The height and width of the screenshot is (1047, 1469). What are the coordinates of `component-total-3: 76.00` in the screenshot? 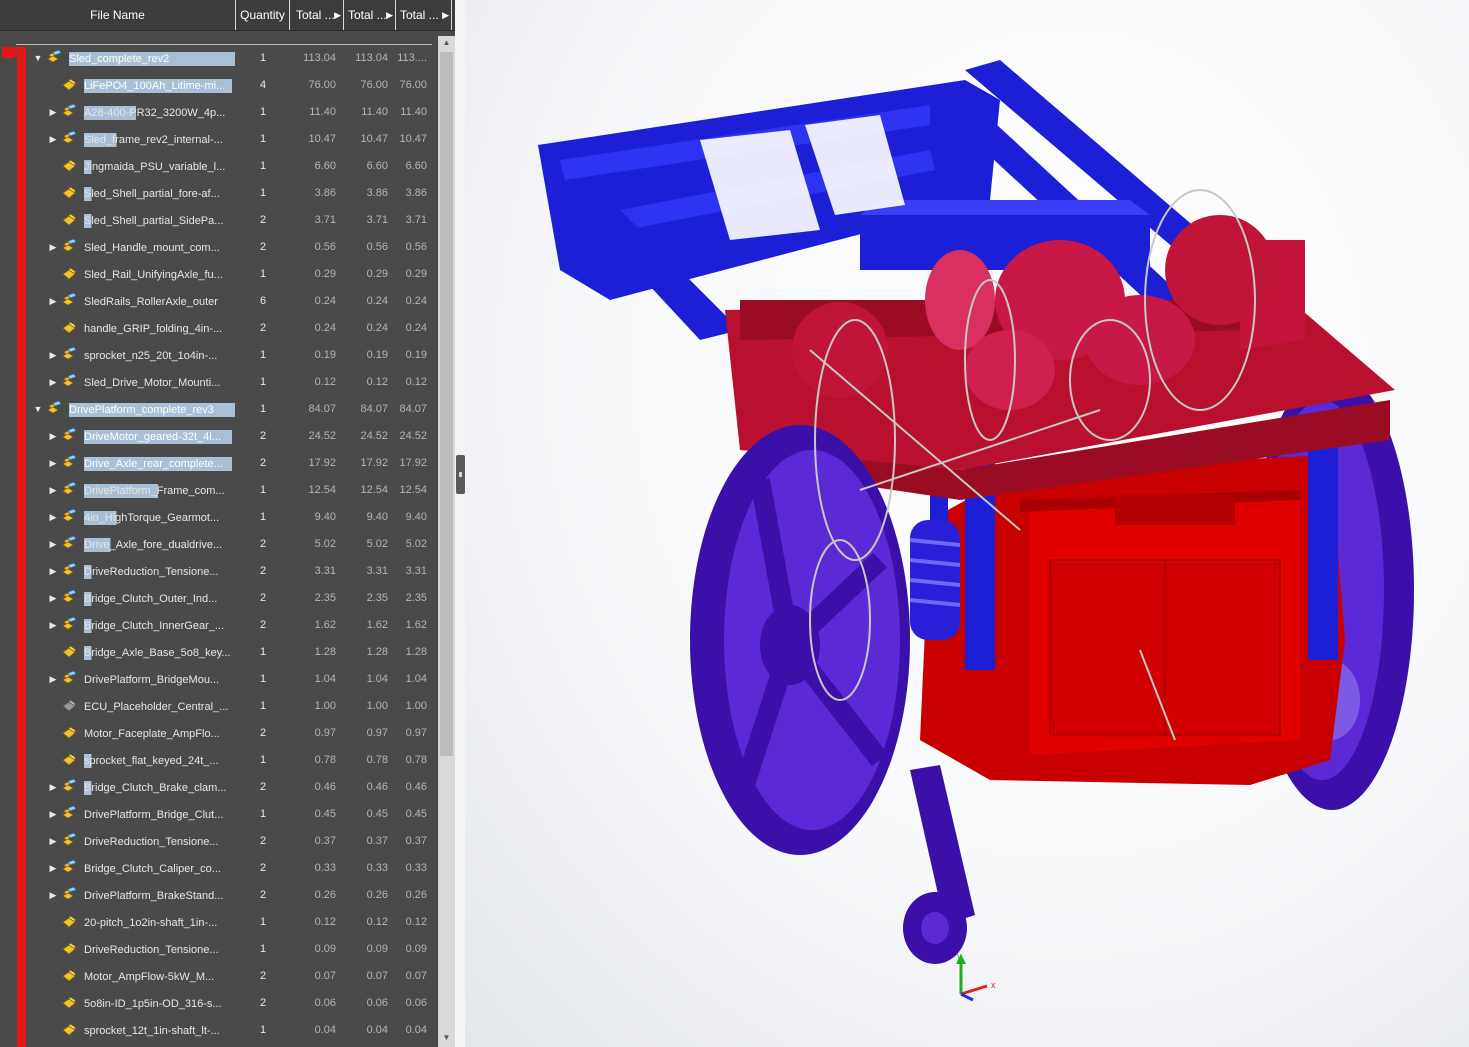 It's located at (413, 85).